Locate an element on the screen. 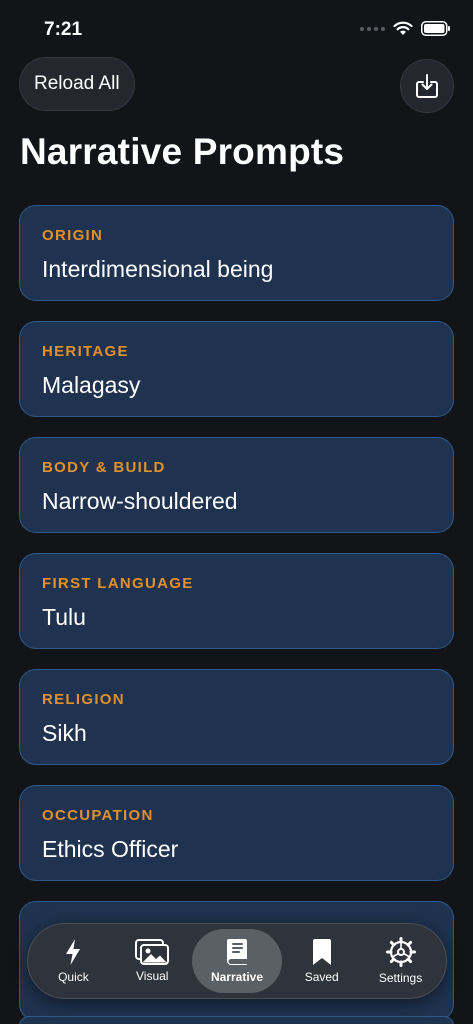 This screenshot has height=1024, width=473. tab-label: Visual is located at coordinates (152, 976).